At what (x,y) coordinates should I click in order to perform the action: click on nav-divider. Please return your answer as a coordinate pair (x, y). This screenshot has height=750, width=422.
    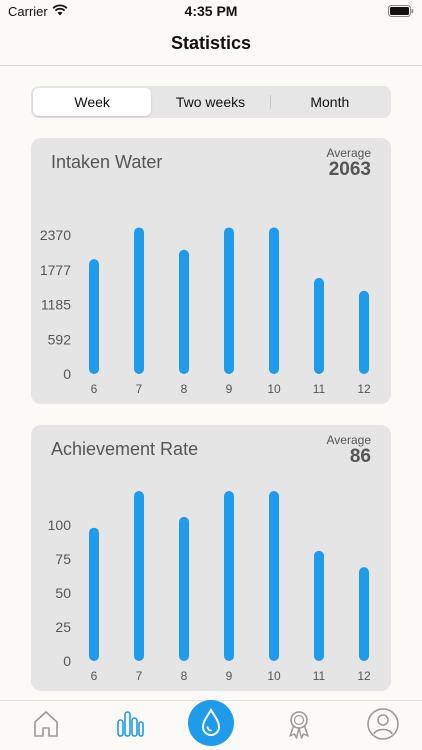
    Looking at the image, I should click on (211, 65).